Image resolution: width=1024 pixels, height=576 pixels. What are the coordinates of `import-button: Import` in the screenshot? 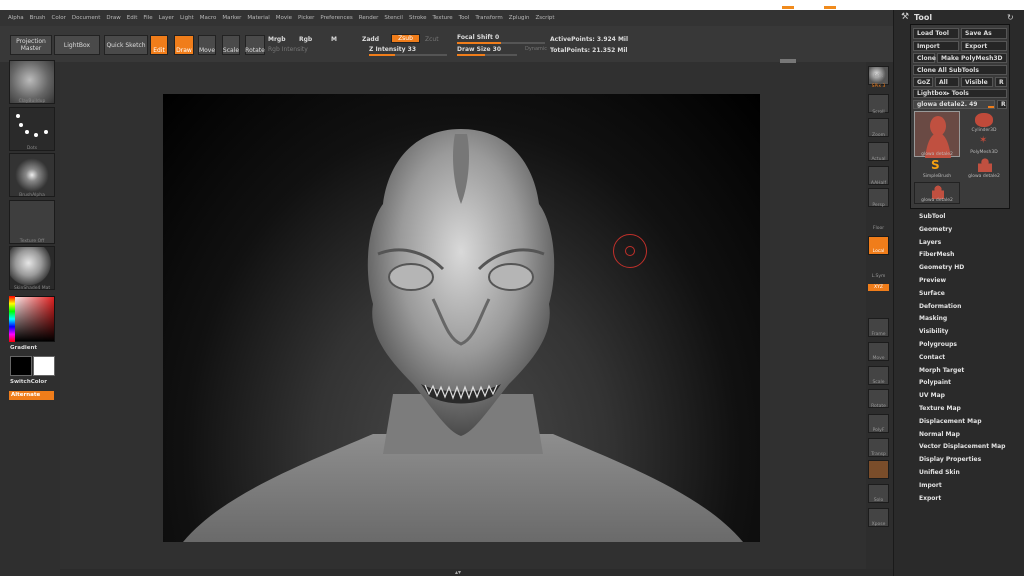 It's located at (936, 46).